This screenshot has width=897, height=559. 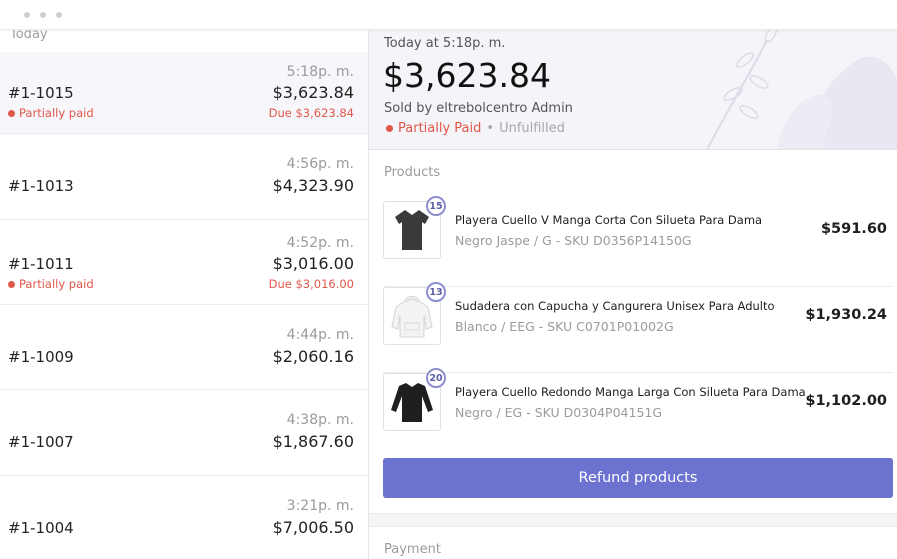 What do you see at coordinates (412, 402) in the screenshot?
I see `longsleeve-icon` at bounding box center [412, 402].